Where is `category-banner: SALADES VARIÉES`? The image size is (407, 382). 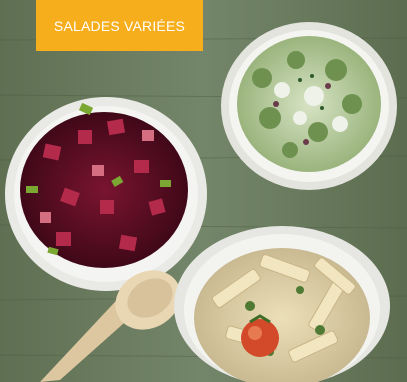
category-banner: SALADES VARIÉES is located at coordinates (119, 25).